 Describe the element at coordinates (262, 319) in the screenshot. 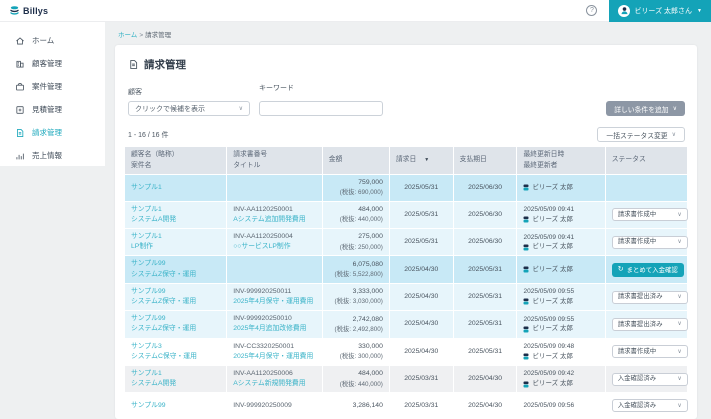

I see `invoice-number: INV-999920250010` at that location.